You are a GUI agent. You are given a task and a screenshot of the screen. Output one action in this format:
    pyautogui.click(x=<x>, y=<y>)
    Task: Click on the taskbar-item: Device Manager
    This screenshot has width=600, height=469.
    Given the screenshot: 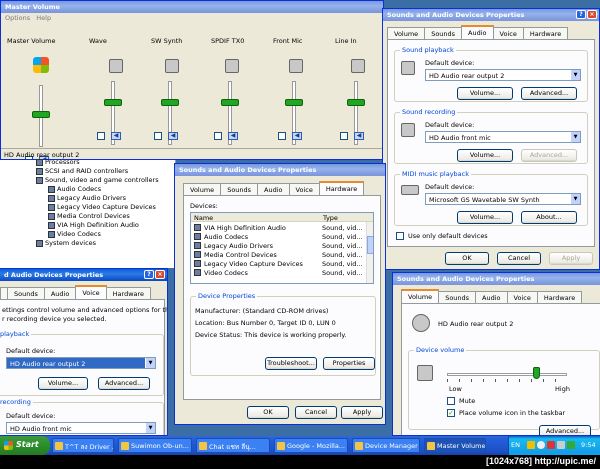 What is the action you would take?
    pyautogui.click(x=386, y=445)
    